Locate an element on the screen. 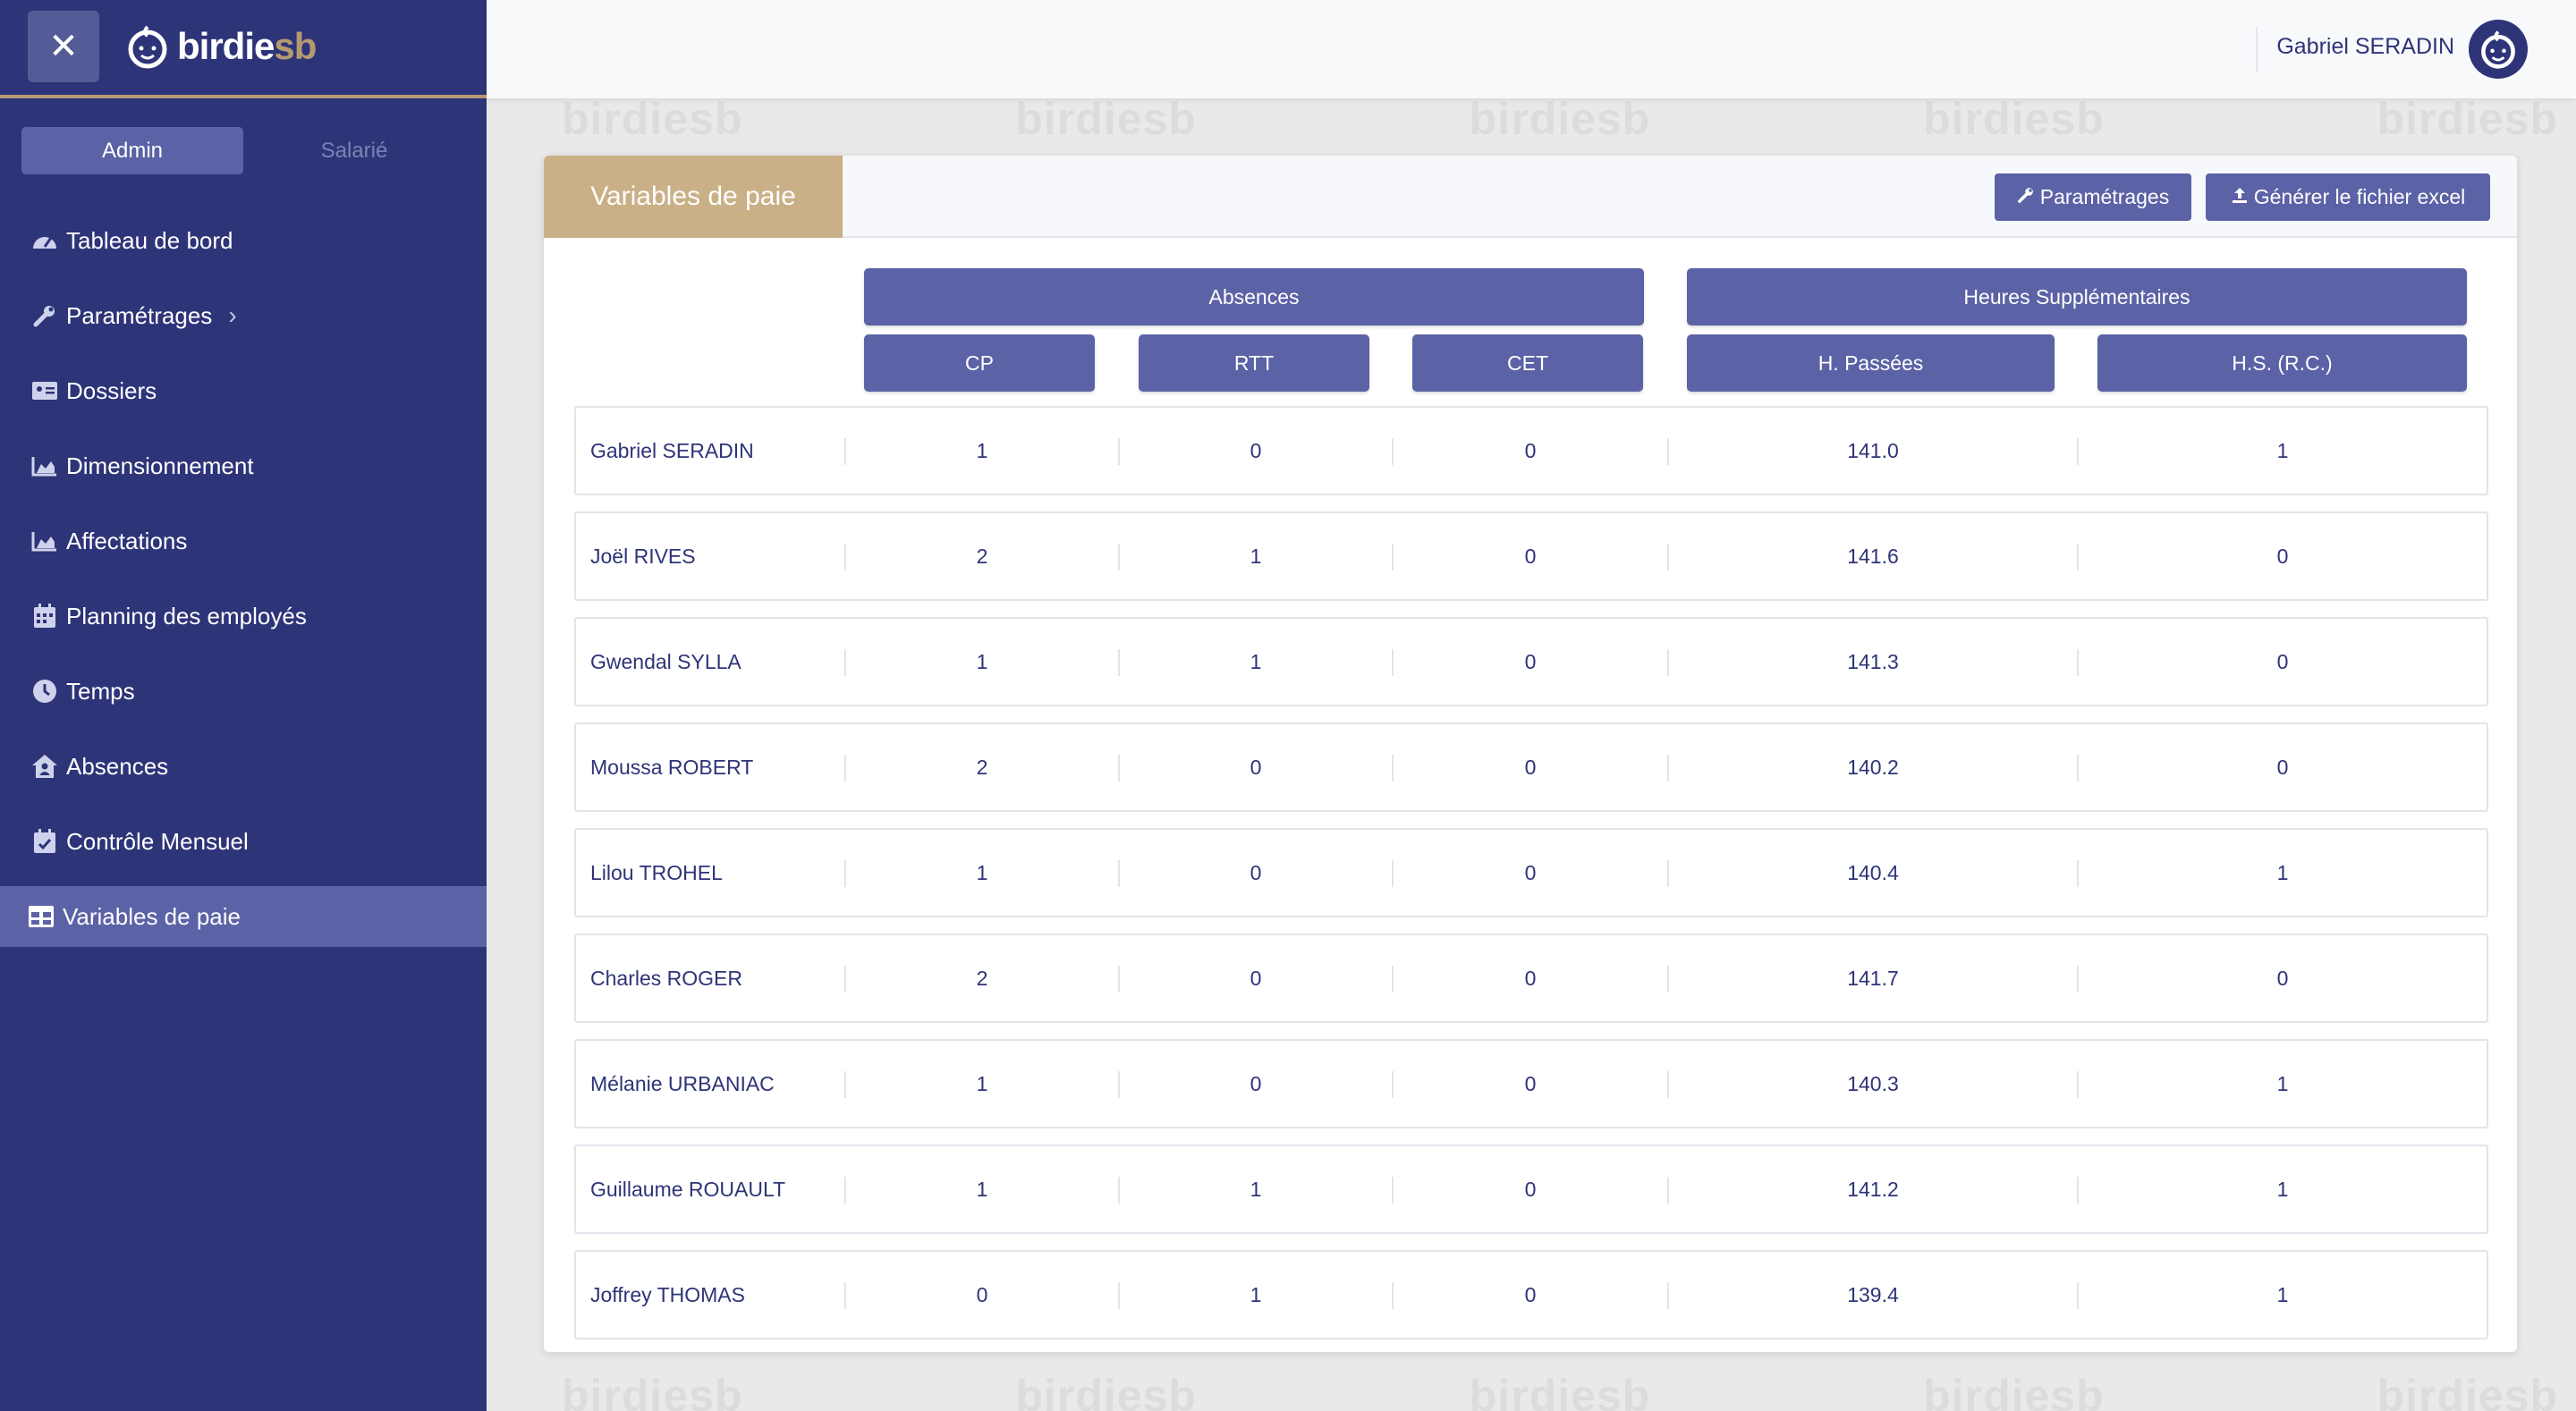 Image resolution: width=2576 pixels, height=1411 pixels. table-row: Mélanie URBANIAC 1 0 0 140.3 1 is located at coordinates (1531, 1083).